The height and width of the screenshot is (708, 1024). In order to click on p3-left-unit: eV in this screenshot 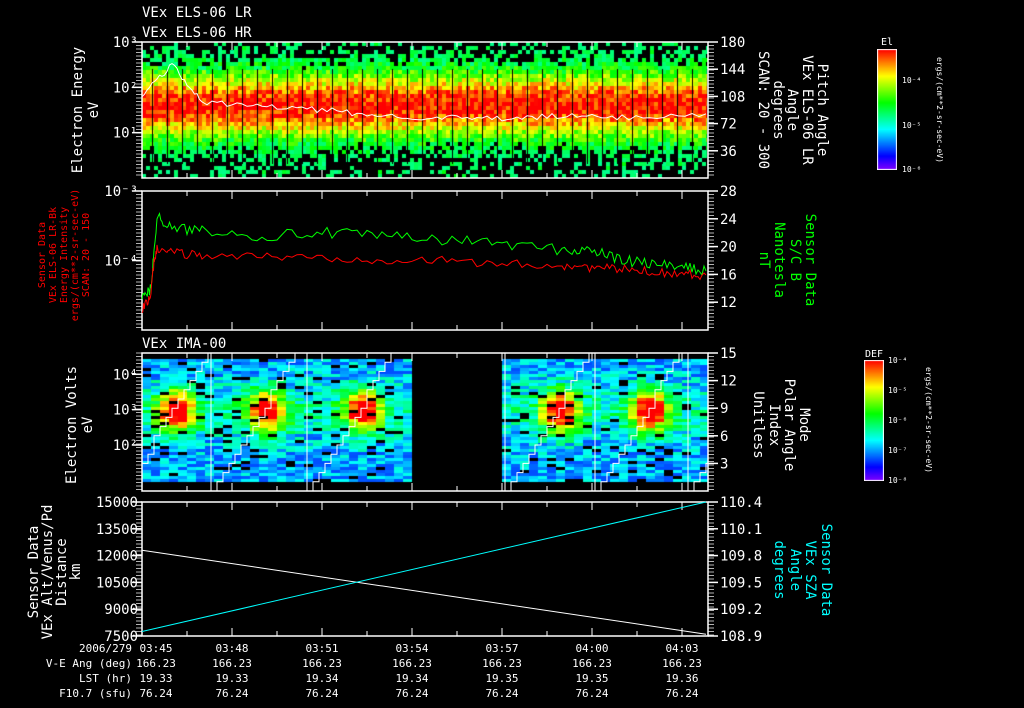, I will do `click(88, 424)`.